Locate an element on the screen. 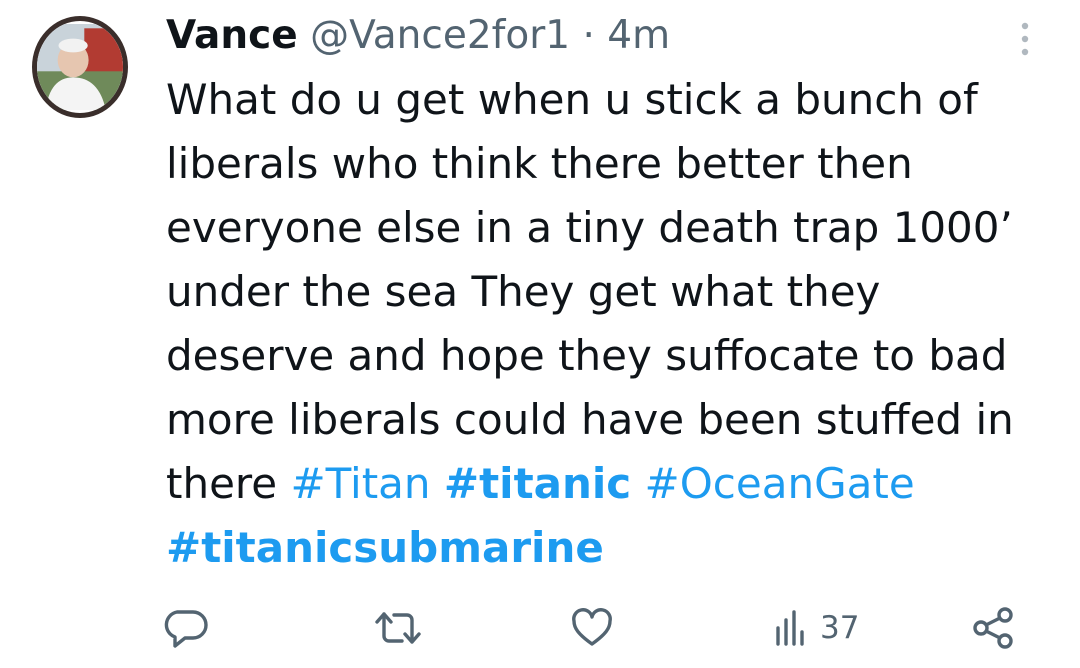 The height and width of the screenshot is (668, 1080). share-icon is located at coordinates (994, 628).